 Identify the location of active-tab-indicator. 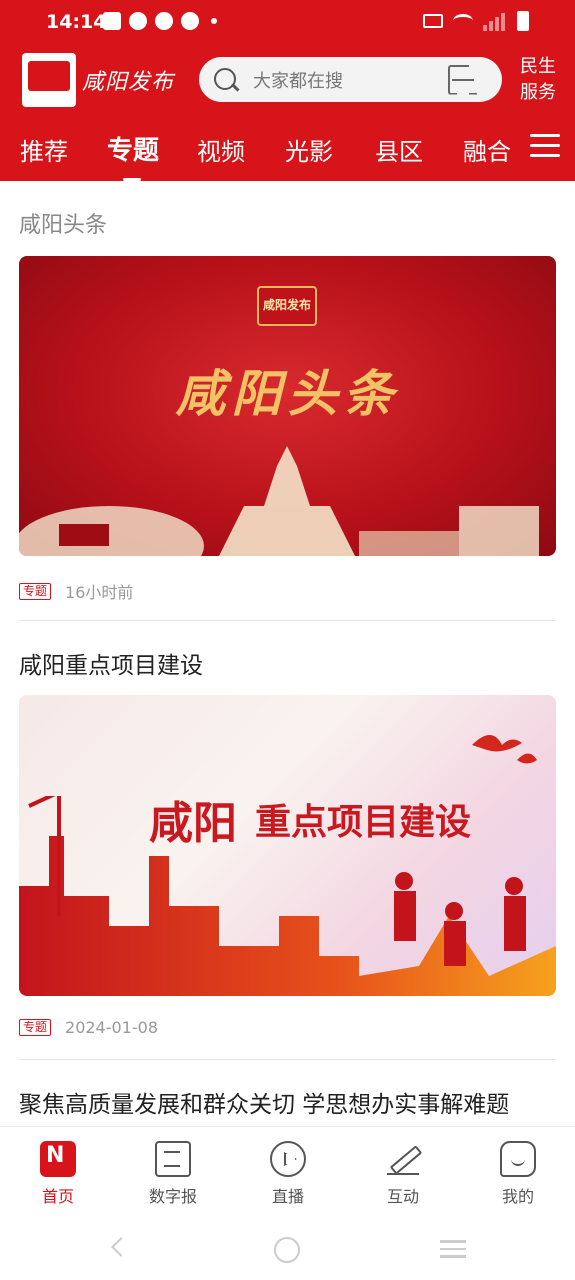
(132, 179).